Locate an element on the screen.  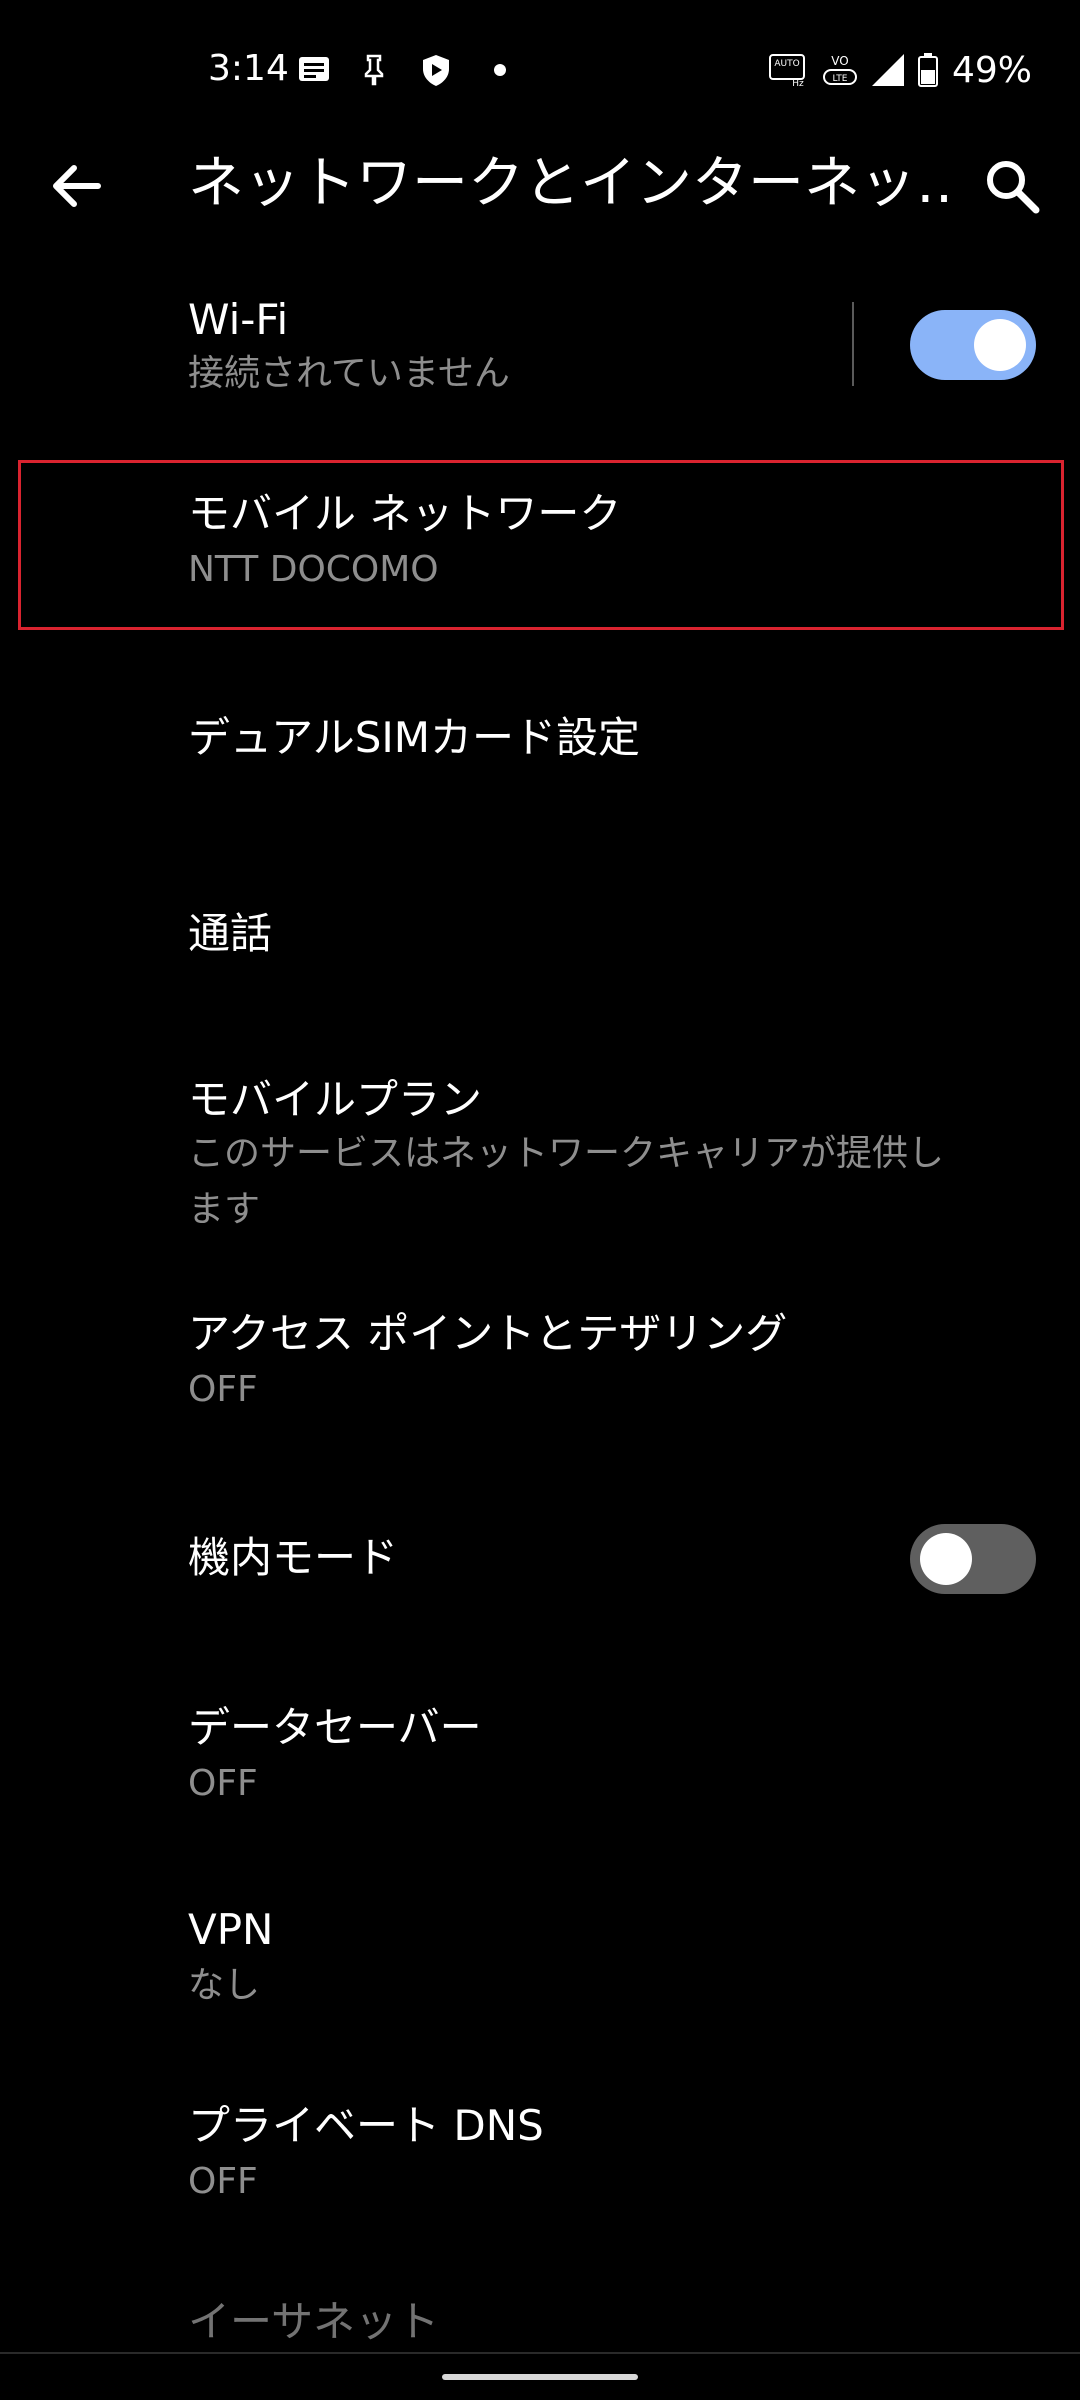
calls-title: 通話 is located at coordinates (230, 933).